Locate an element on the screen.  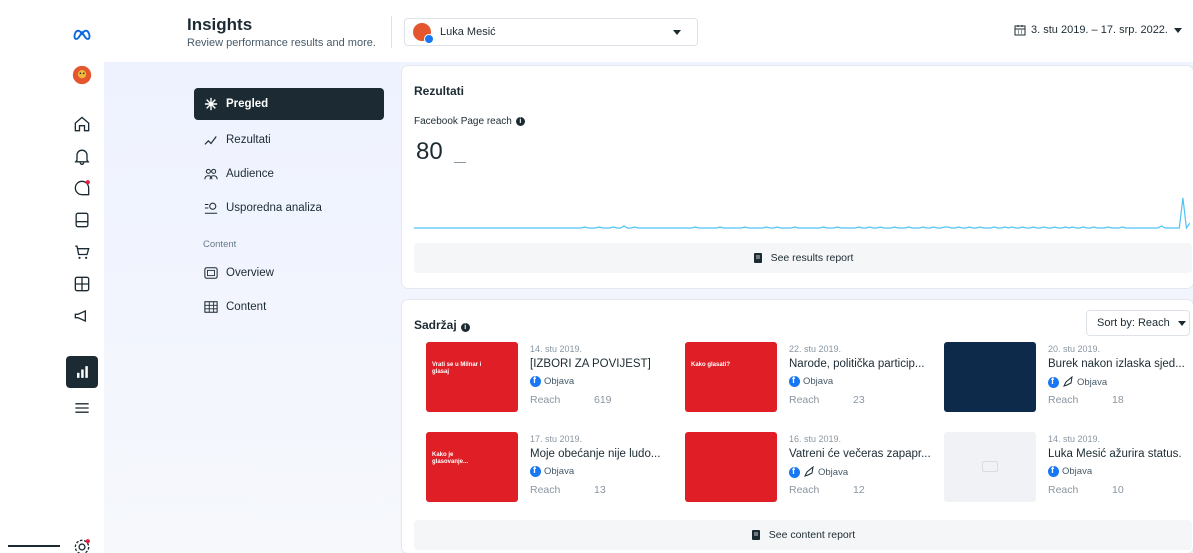
post-thumbnail: Vrati se u Milnar i glasaj is located at coordinates (472, 377).